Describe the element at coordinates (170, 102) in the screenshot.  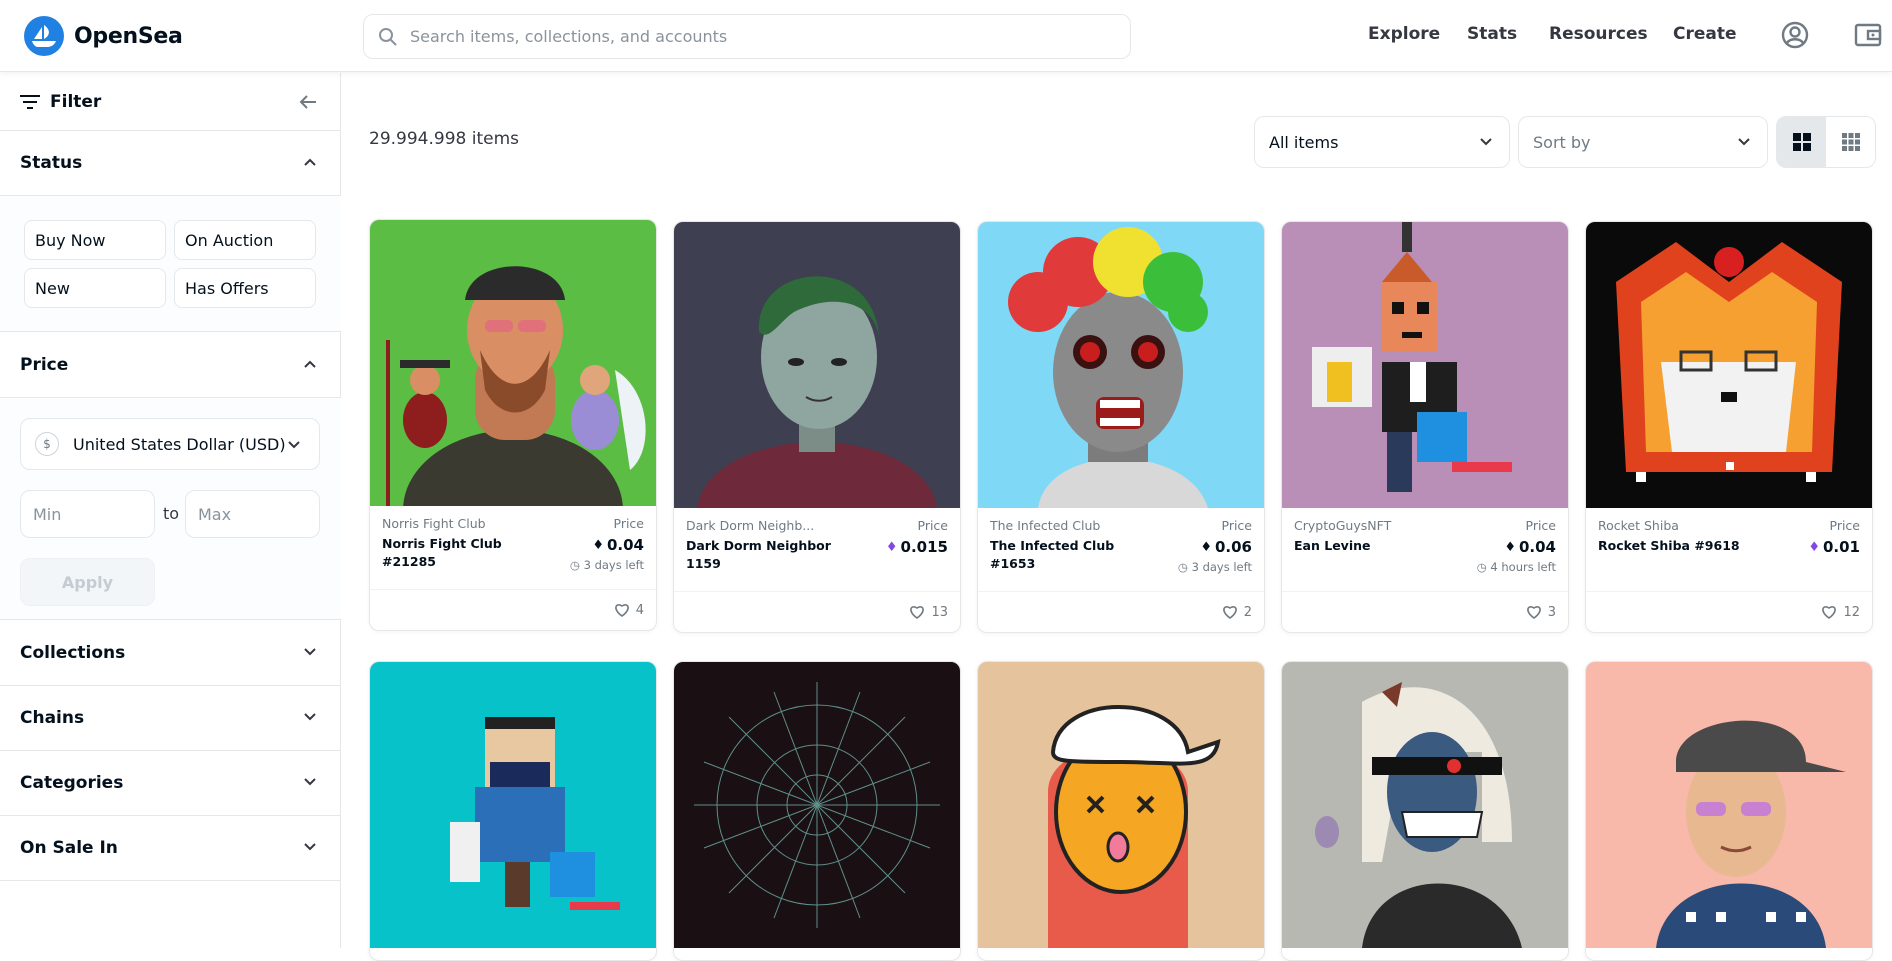
I see `filter-header: Filter` at that location.